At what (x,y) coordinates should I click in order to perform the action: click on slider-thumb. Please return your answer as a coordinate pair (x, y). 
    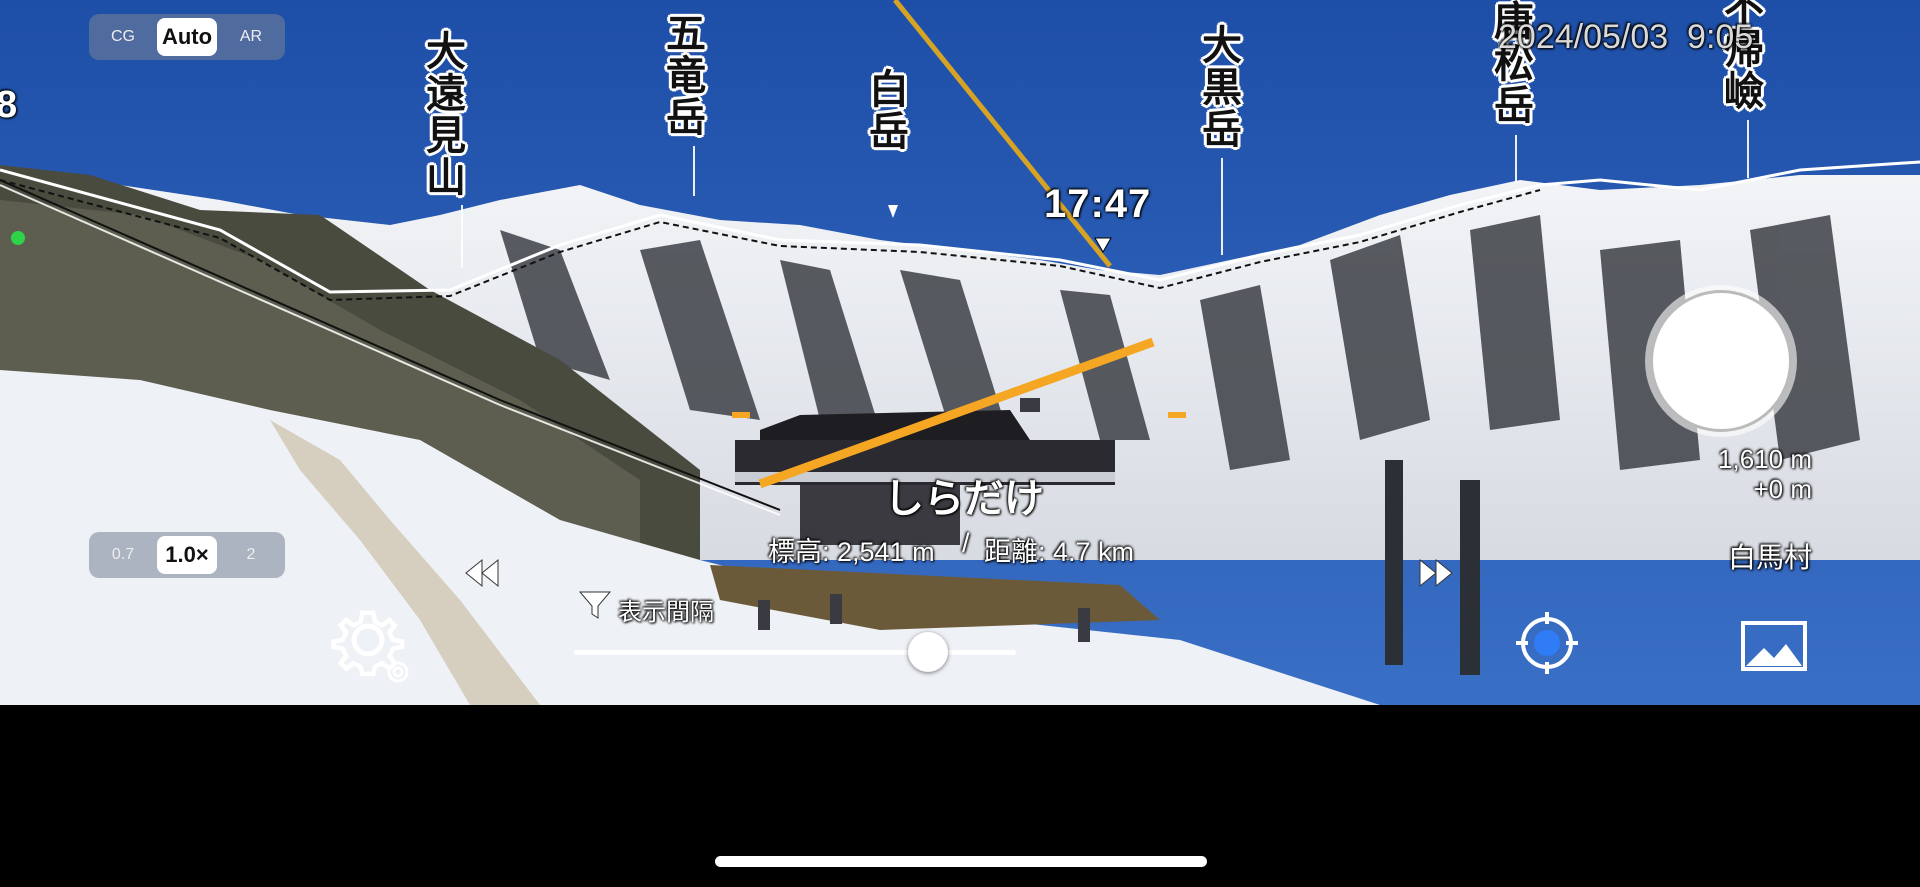
    Looking at the image, I should click on (928, 652).